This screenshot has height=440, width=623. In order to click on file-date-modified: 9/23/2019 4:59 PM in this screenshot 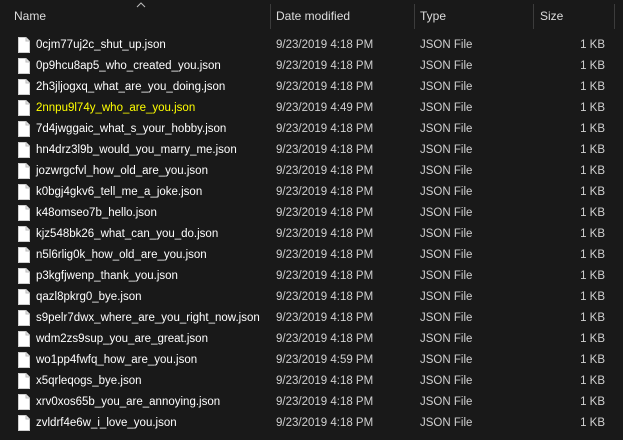, I will do `click(325, 360)`.